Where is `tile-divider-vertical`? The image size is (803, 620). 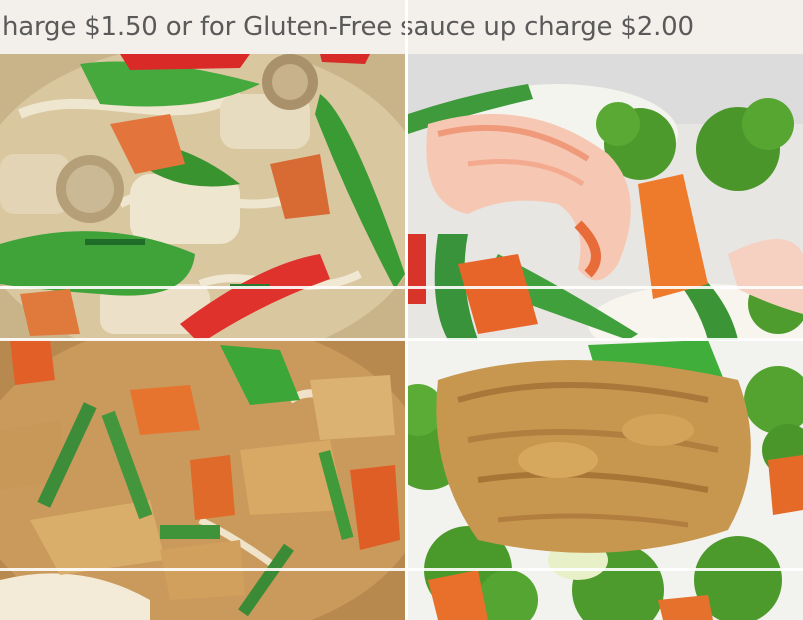 tile-divider-vertical is located at coordinates (406, 310).